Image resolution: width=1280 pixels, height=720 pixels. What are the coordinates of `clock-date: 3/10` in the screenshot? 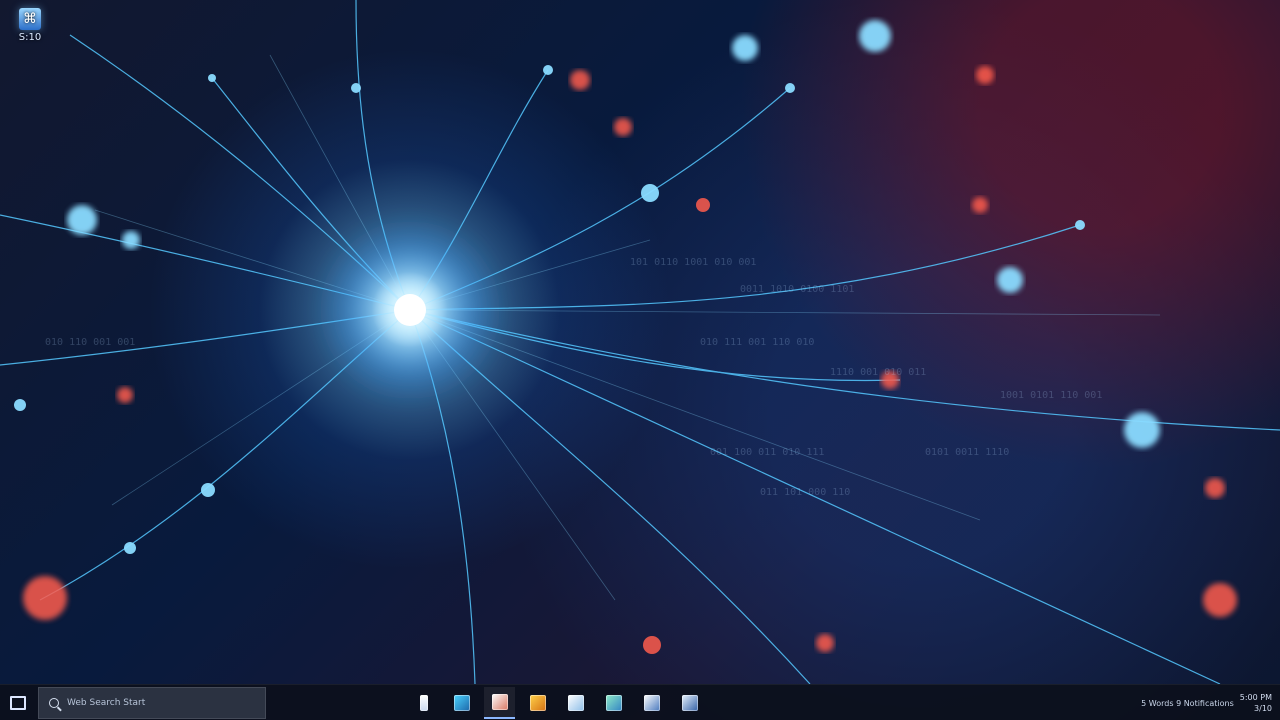 It's located at (1263, 708).